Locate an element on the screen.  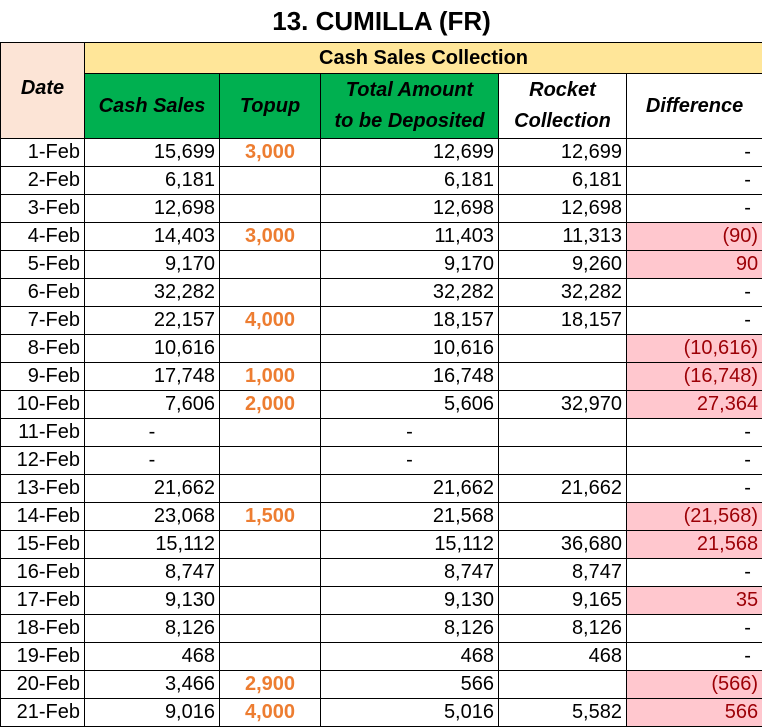
rocket-collection-cell: 8,747 is located at coordinates (562, 572).